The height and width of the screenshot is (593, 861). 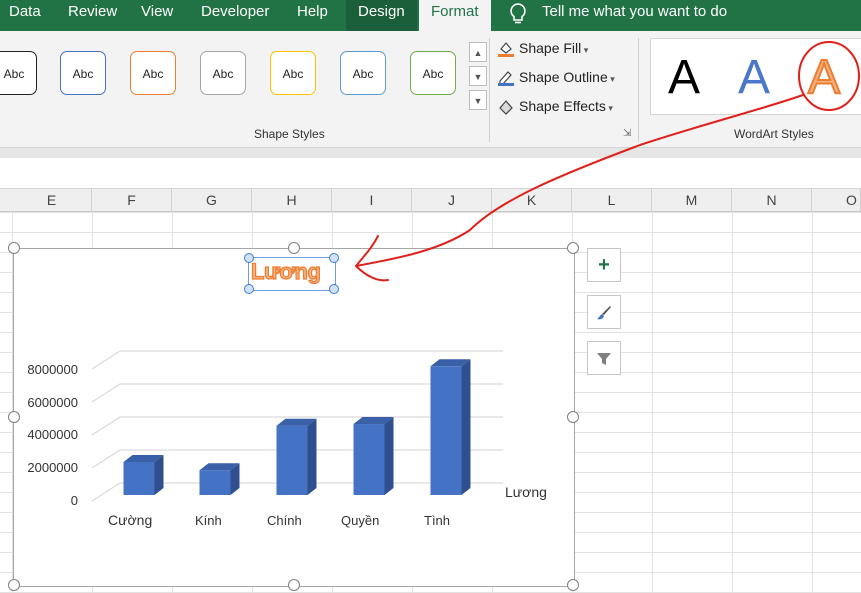 I want to click on chart-plot-area, so click(x=297, y=426).